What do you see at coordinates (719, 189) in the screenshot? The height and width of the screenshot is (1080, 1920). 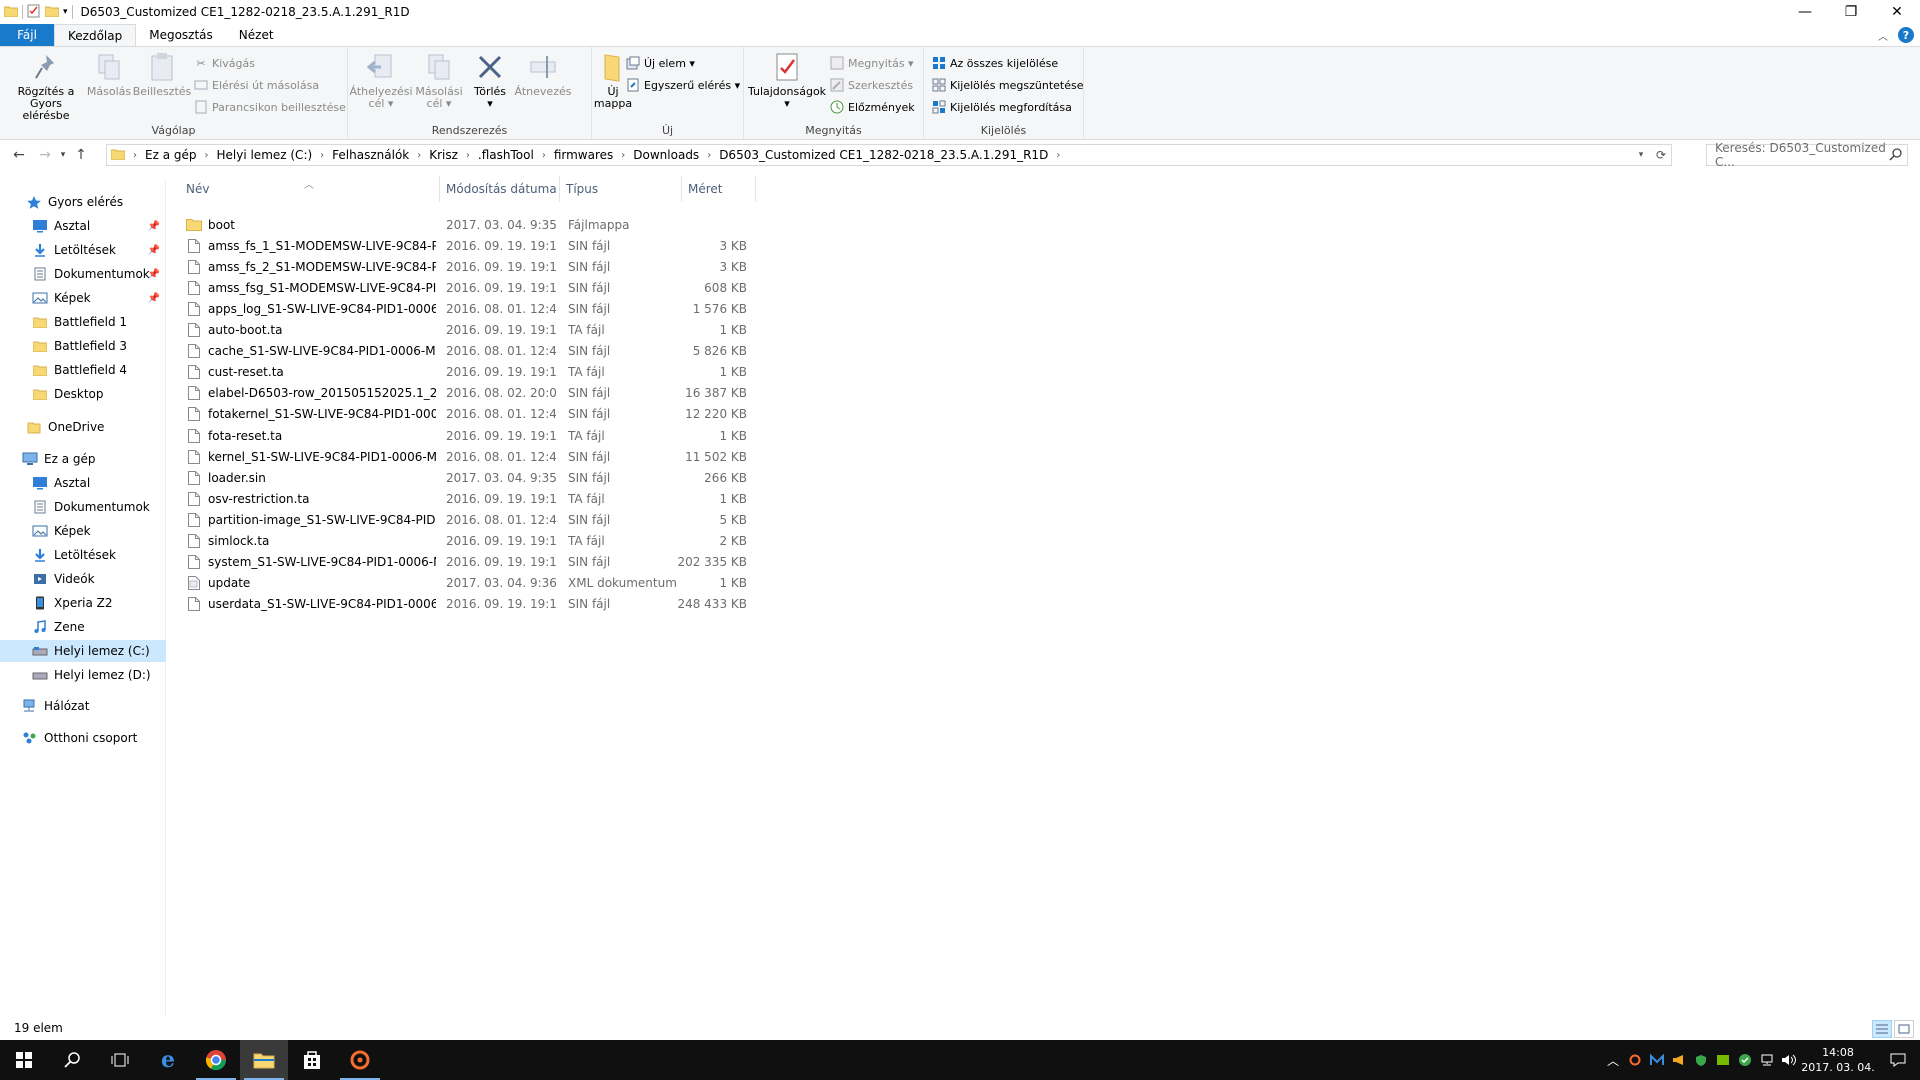 I see `column-header-size: Méret` at bounding box center [719, 189].